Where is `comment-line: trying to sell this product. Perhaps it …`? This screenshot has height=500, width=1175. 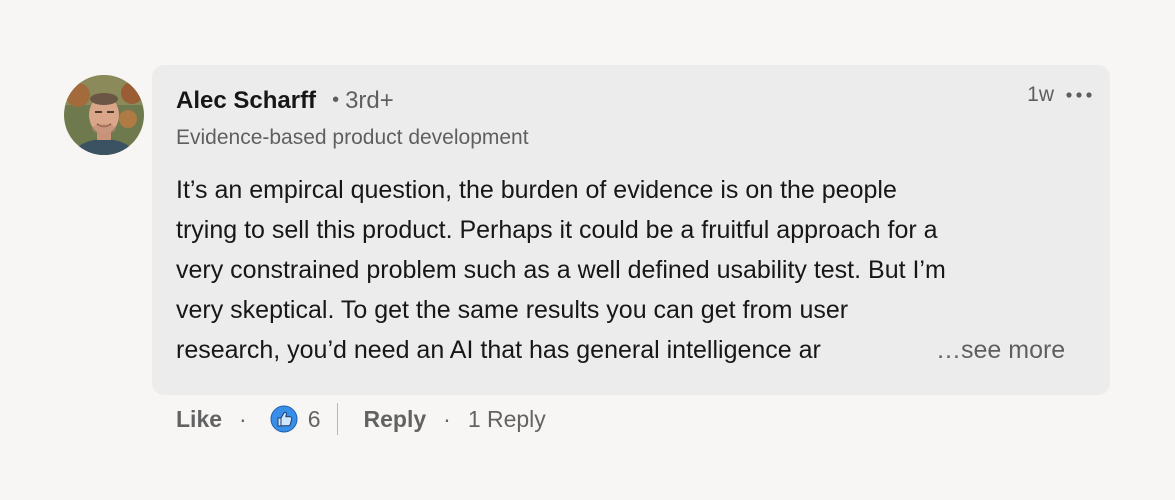 comment-line: trying to sell this product. Perhaps it … is located at coordinates (557, 230).